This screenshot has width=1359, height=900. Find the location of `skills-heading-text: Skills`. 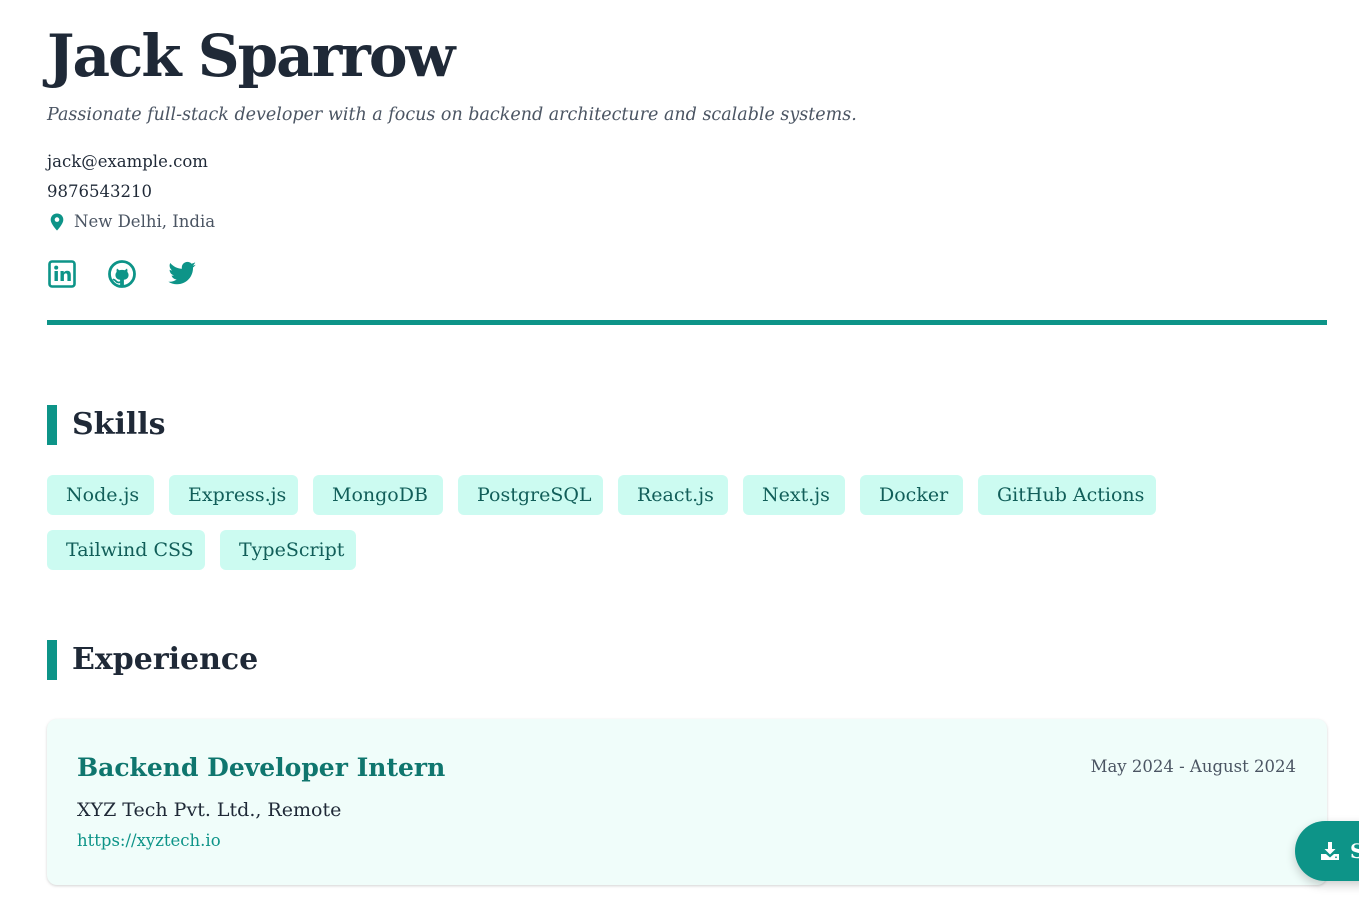

skills-heading-text: Skills is located at coordinates (119, 424).